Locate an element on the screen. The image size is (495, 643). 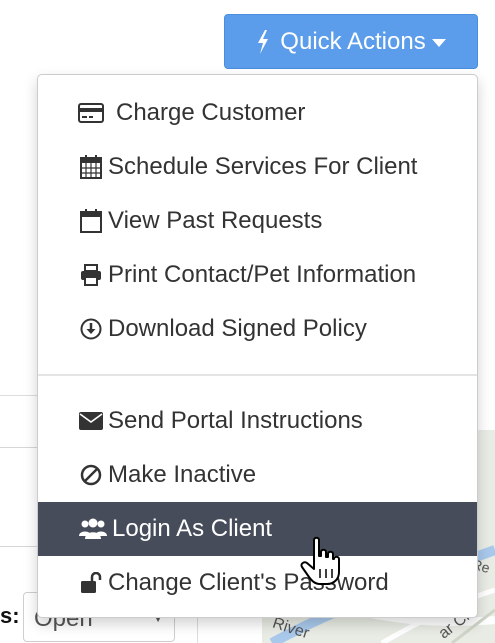
menu-item-login-as-client: Login As Client is located at coordinates (257, 529).